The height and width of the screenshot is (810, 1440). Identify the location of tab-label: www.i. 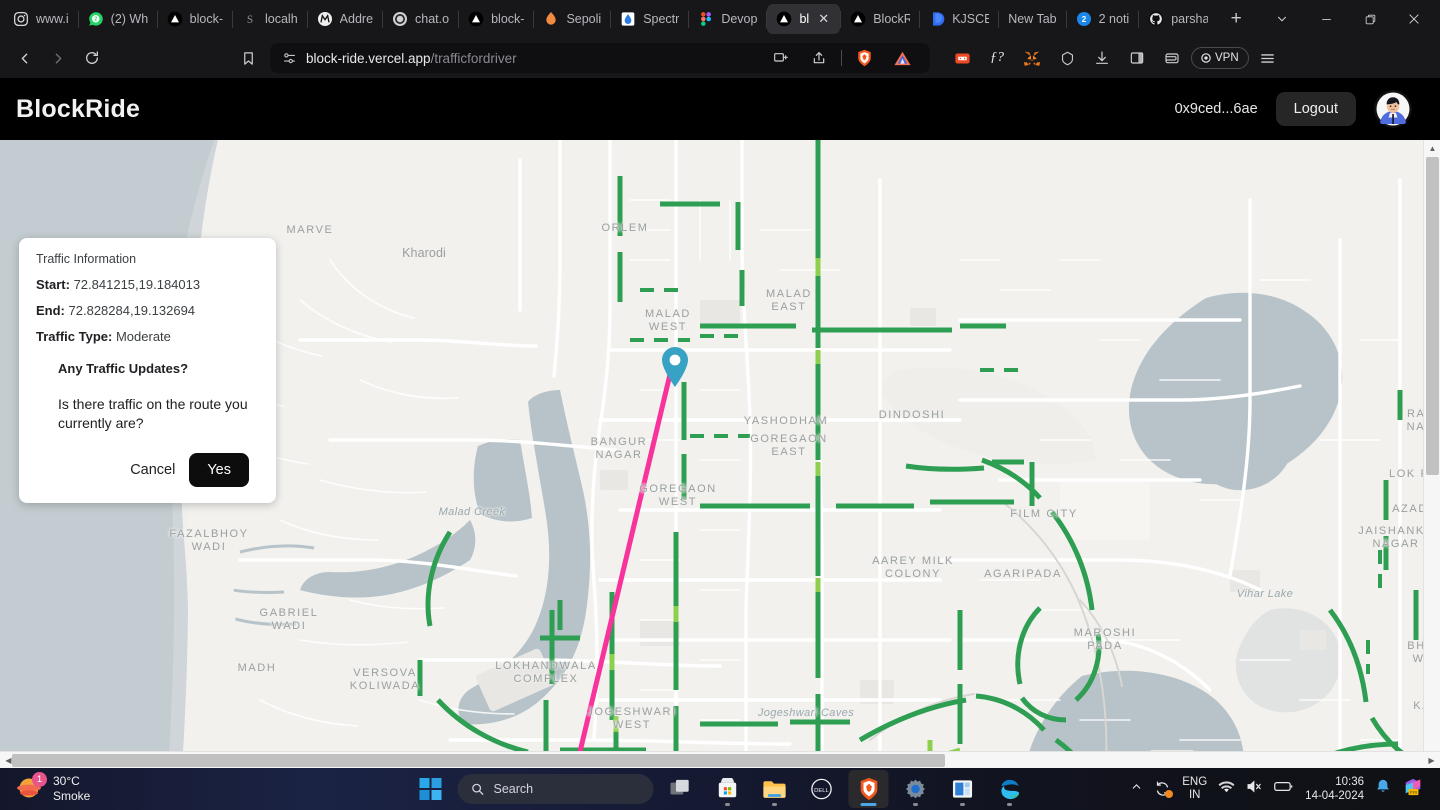
(52, 19).